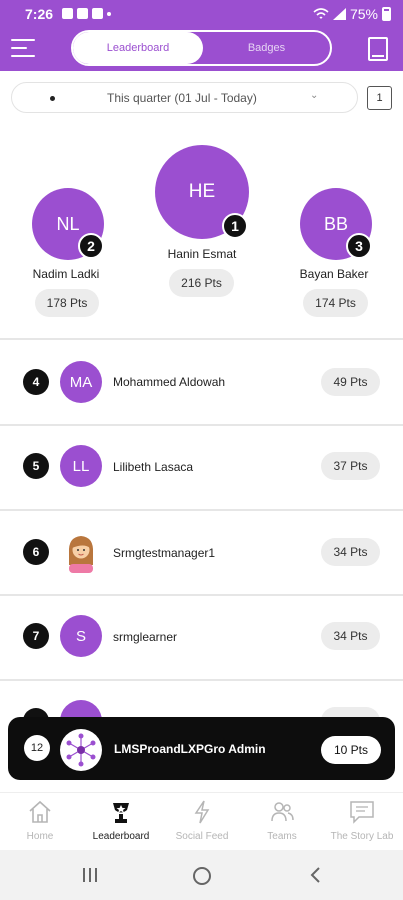 This screenshot has height=900, width=403. What do you see at coordinates (315, 875) in the screenshot?
I see `back-icon` at bounding box center [315, 875].